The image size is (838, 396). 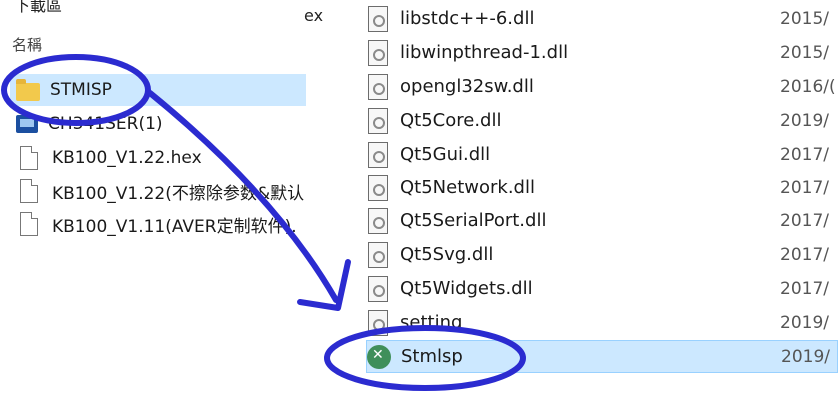 What do you see at coordinates (28, 90) in the screenshot?
I see `folder-icon` at bounding box center [28, 90].